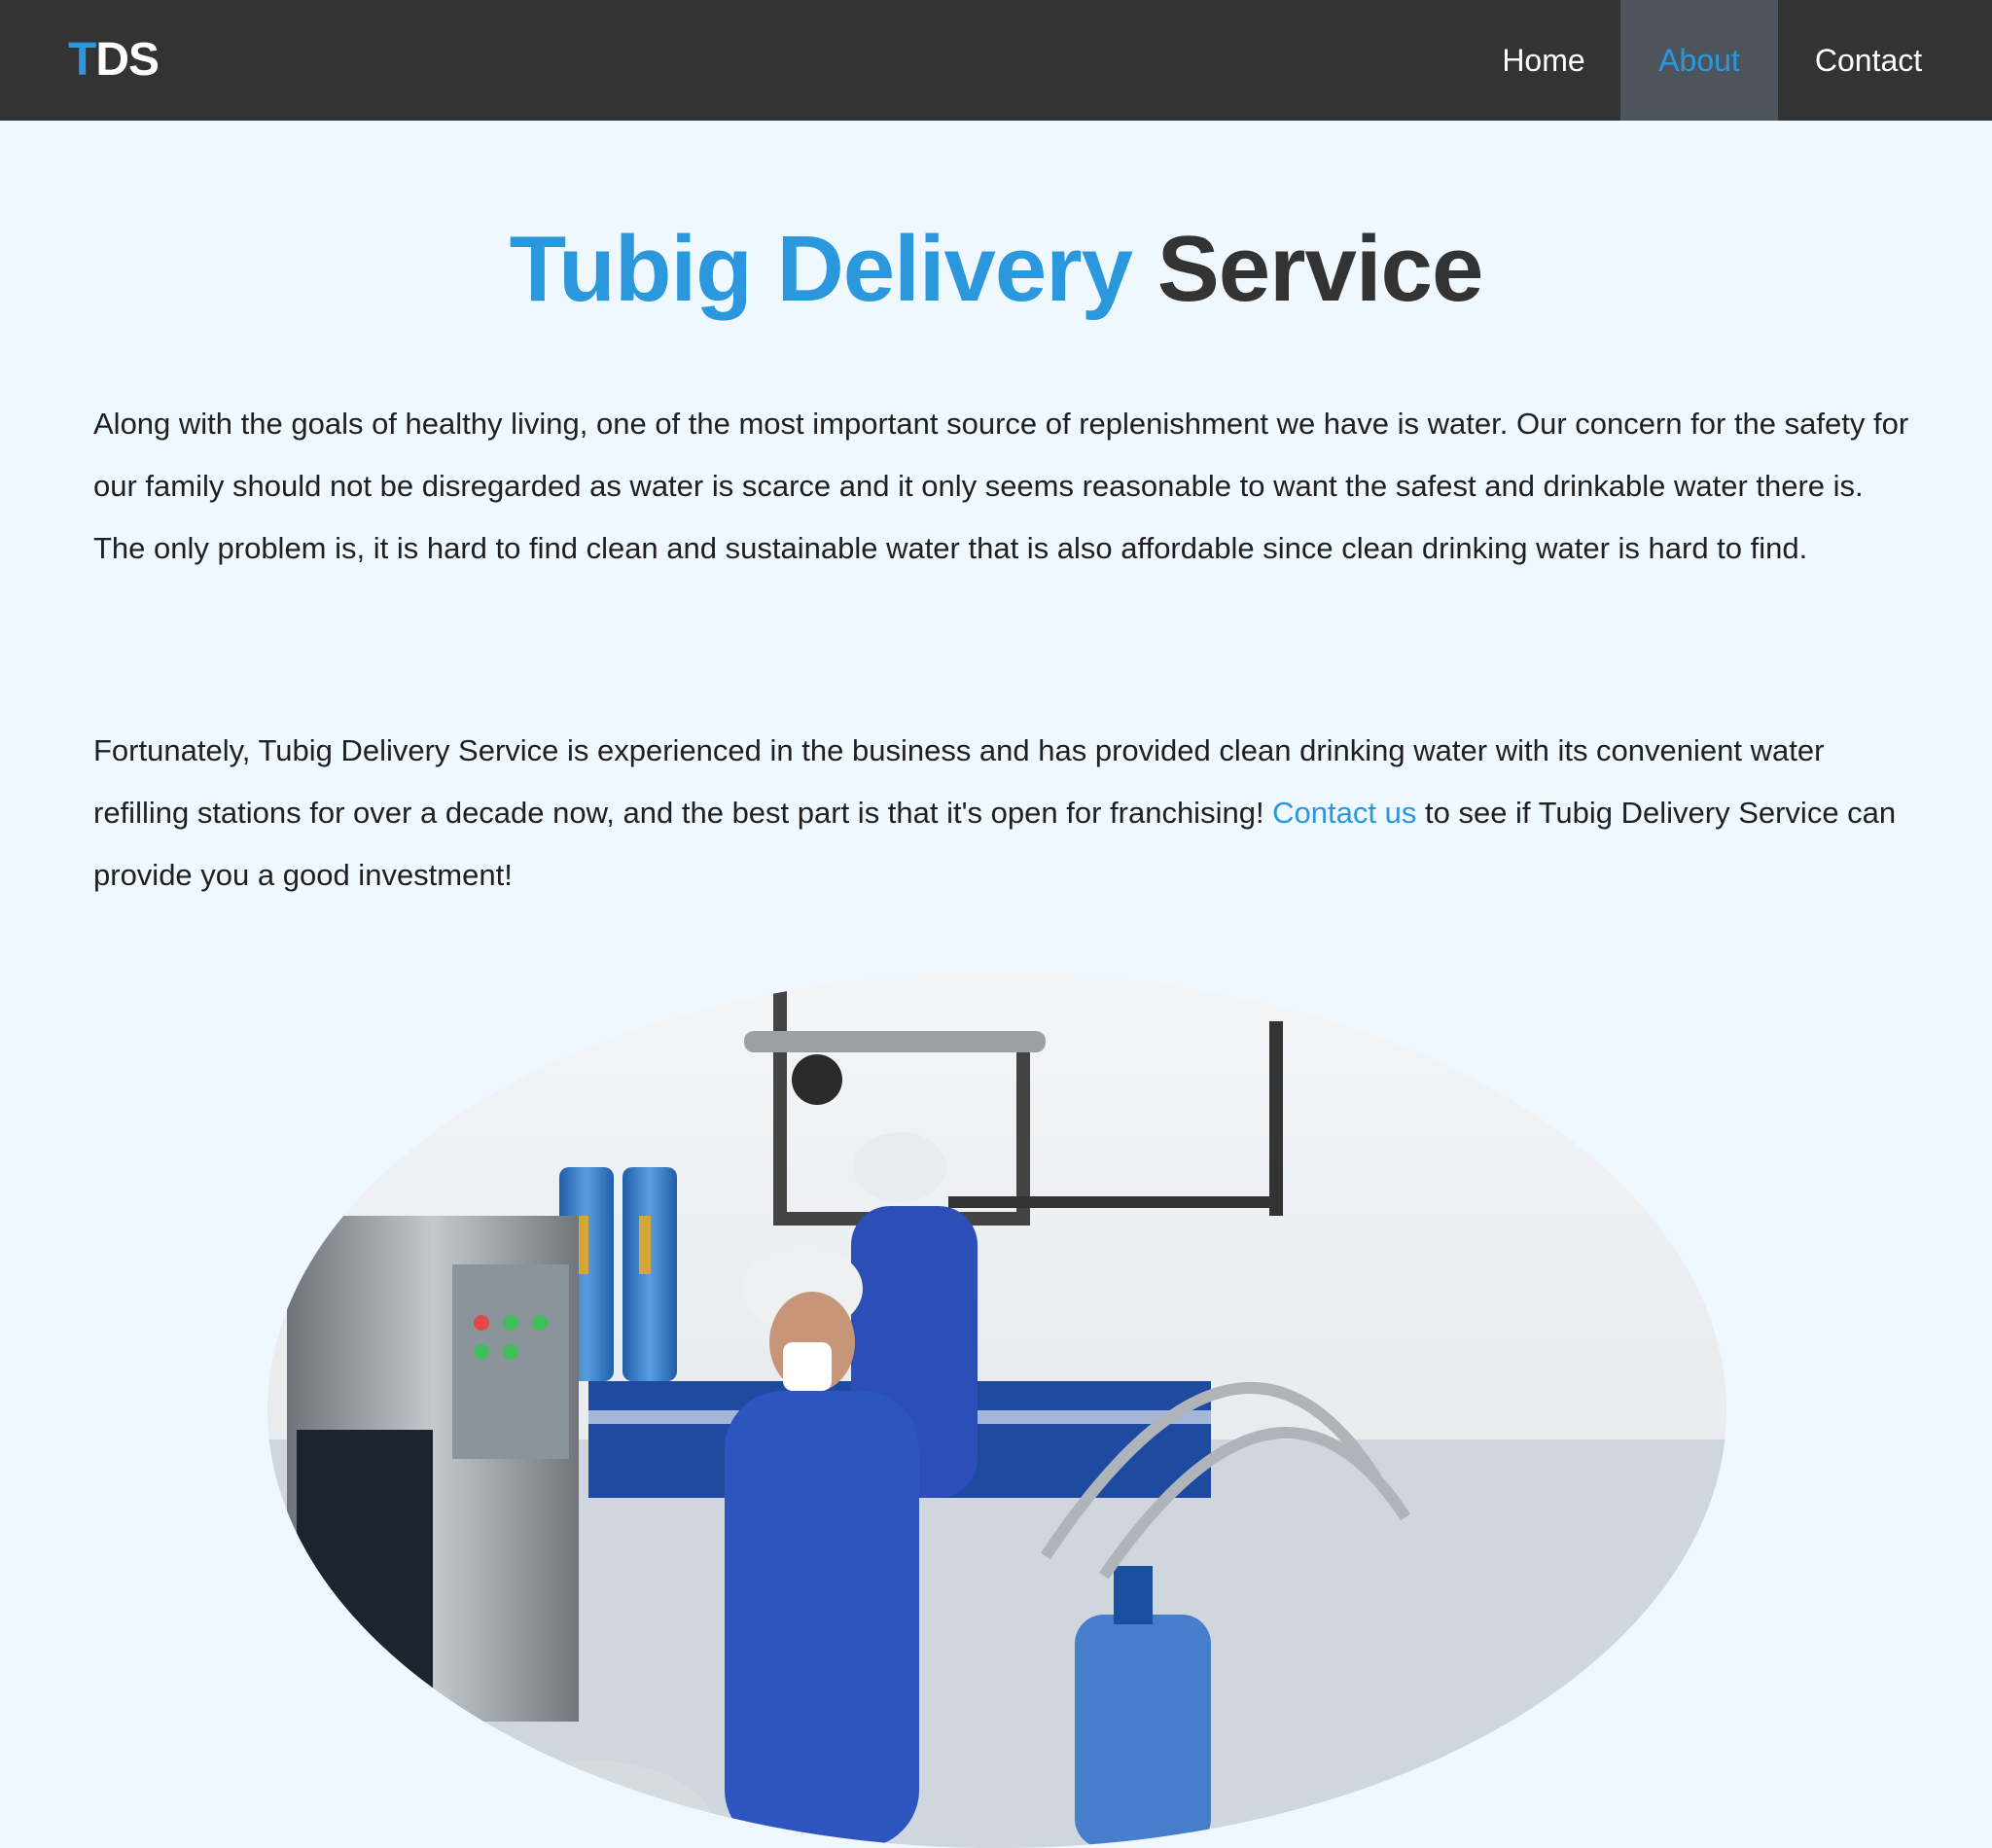  What do you see at coordinates (127, 60) in the screenshot?
I see `logo-rest: DS` at bounding box center [127, 60].